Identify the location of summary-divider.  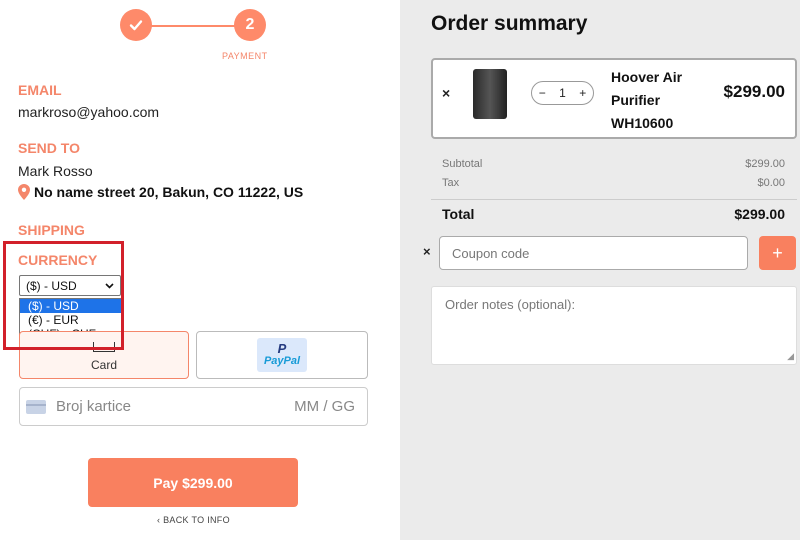
(614, 199).